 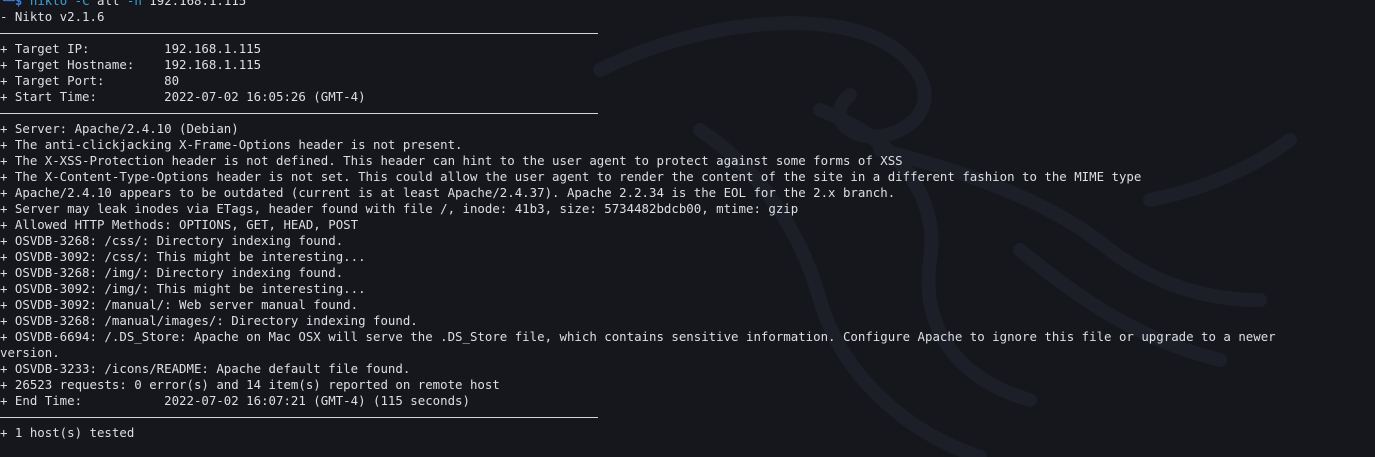 What do you see at coordinates (687, 4) in the screenshot?
I see `command-prompt-line: └─$ nikto -C all -h 192.168.1.115` at bounding box center [687, 4].